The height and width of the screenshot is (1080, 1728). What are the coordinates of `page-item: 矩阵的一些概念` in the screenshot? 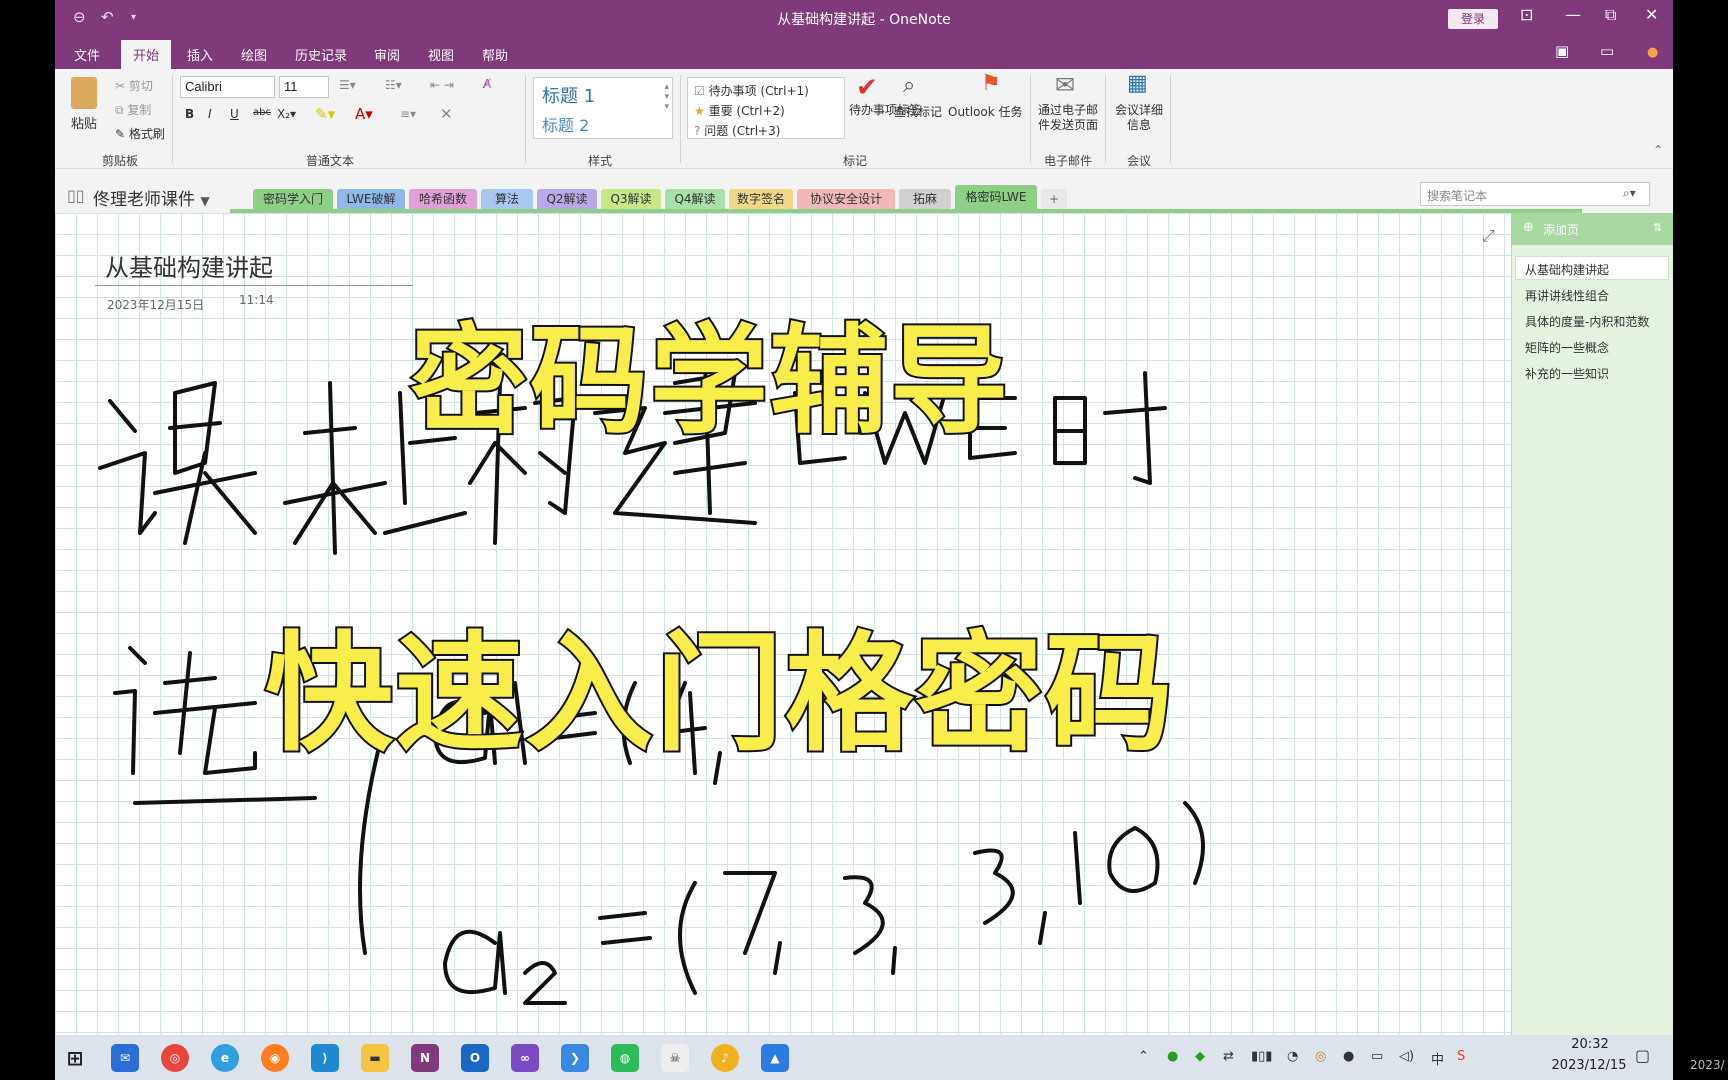 It's located at (1567, 347).